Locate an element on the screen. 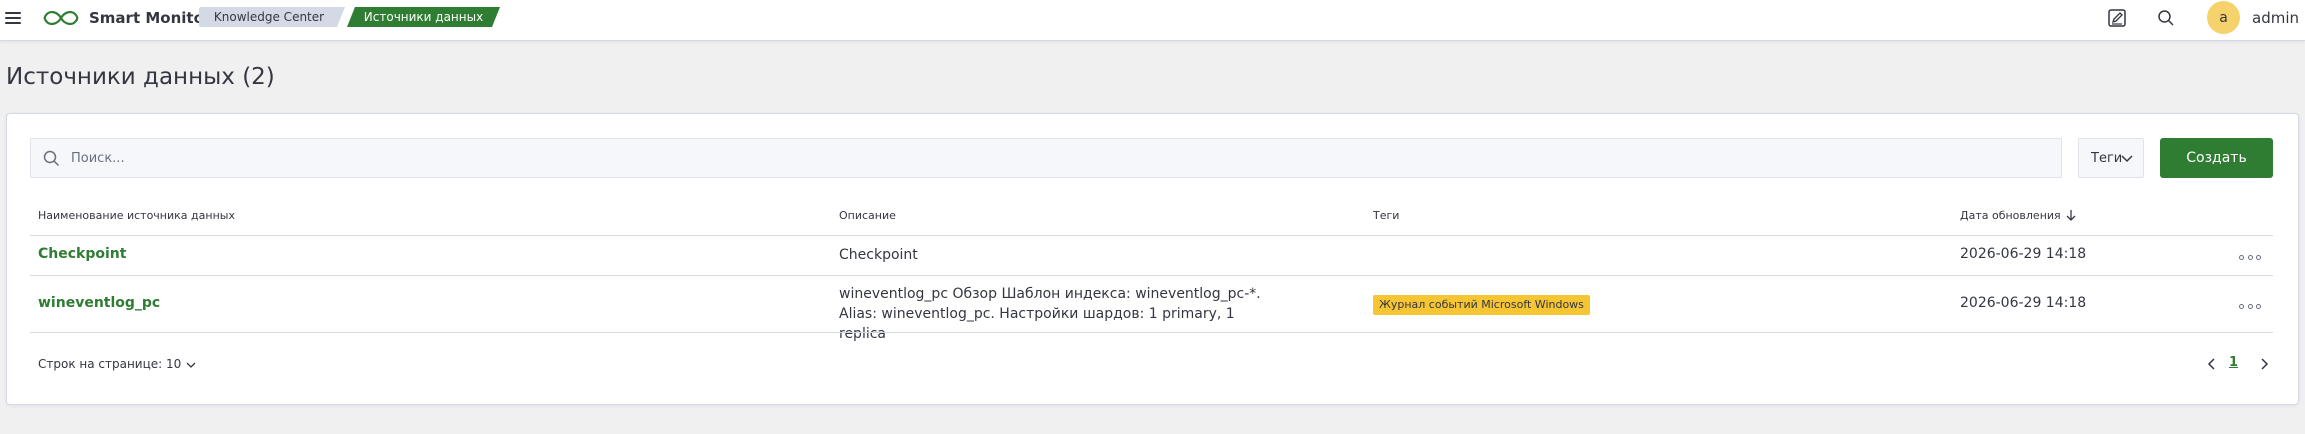  rows-per-page-select: Строк на странице: 10 is located at coordinates (117, 364).